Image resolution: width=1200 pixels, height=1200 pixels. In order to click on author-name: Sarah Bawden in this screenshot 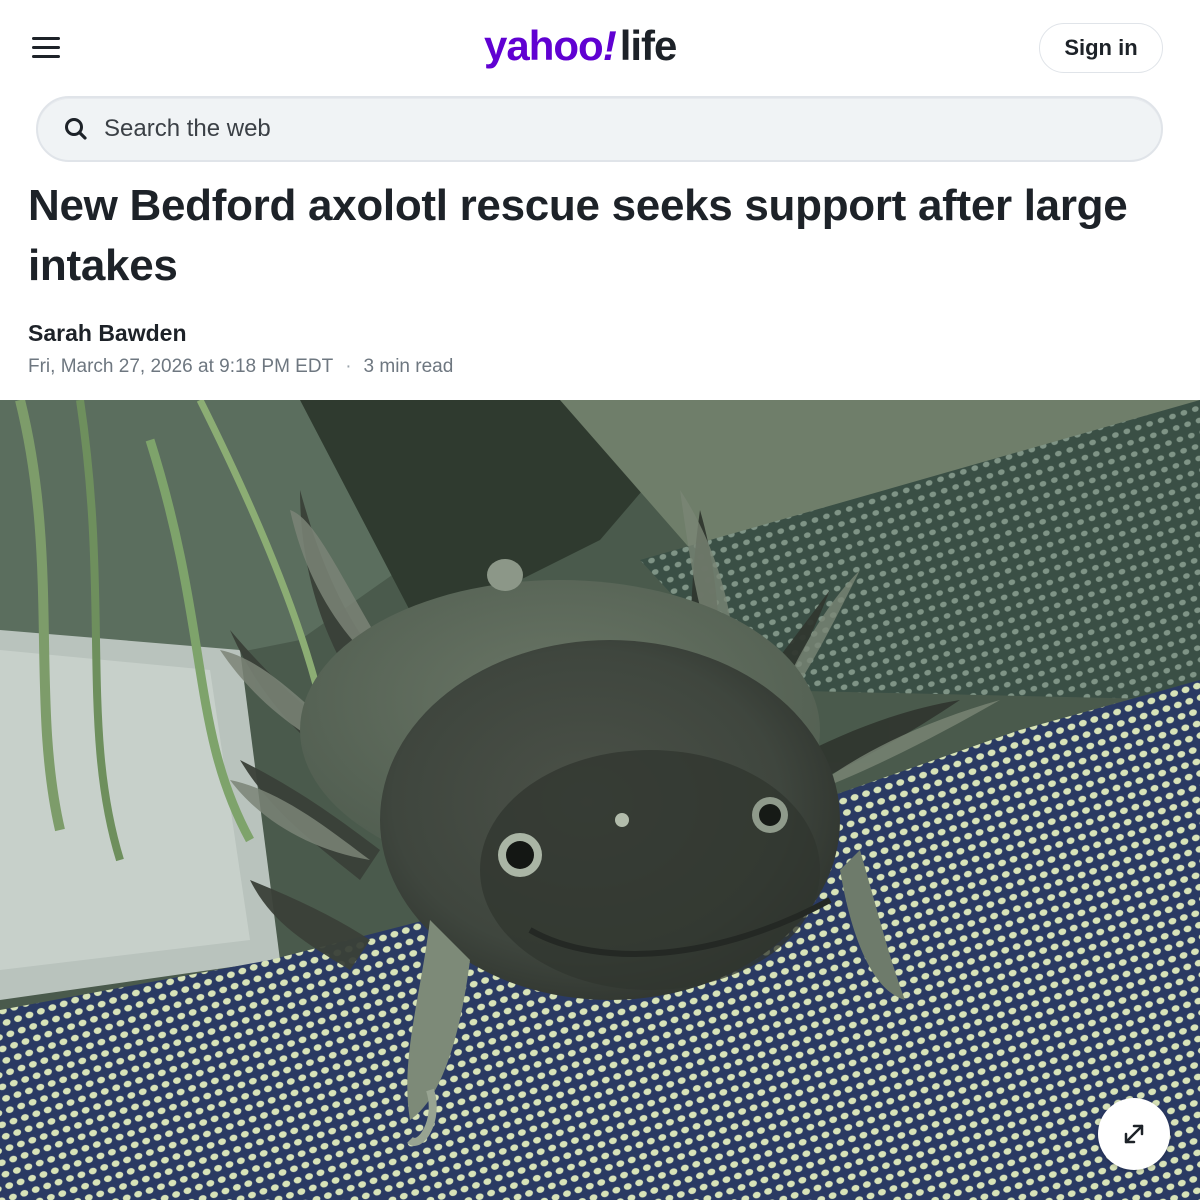, I will do `click(107, 333)`.